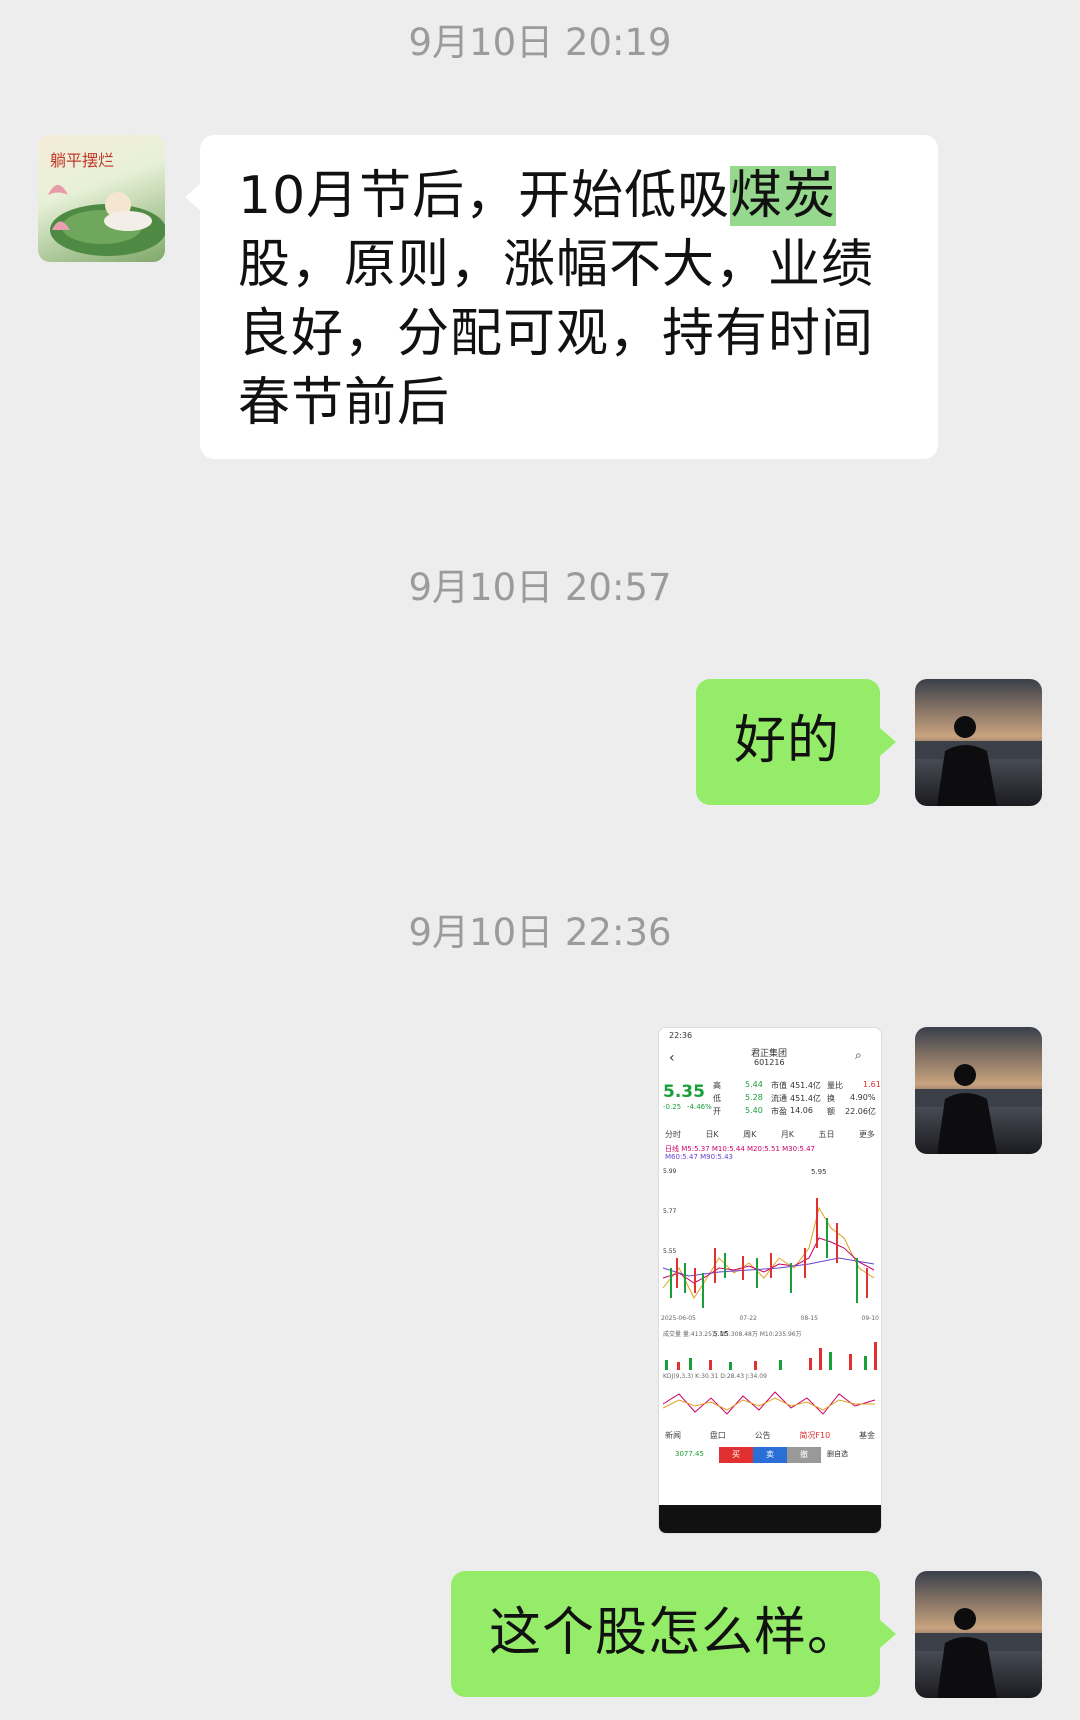 The height and width of the screenshot is (1720, 1080). Describe the element at coordinates (711, 1134) in the screenshot. I see `tab-daily-k: 日K` at that location.